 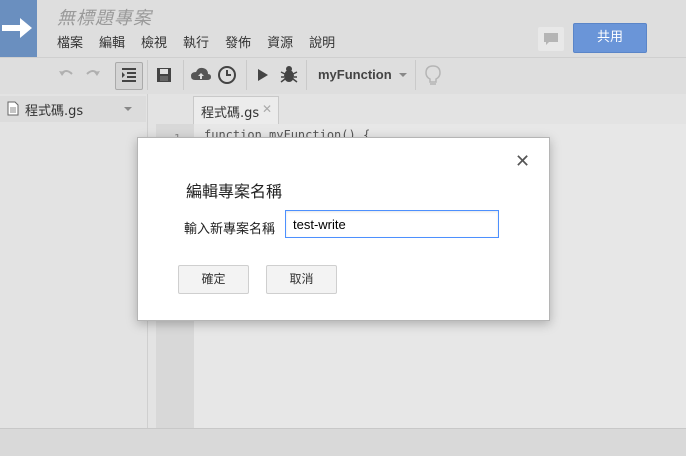 I want to click on indent-icon, so click(x=129, y=76).